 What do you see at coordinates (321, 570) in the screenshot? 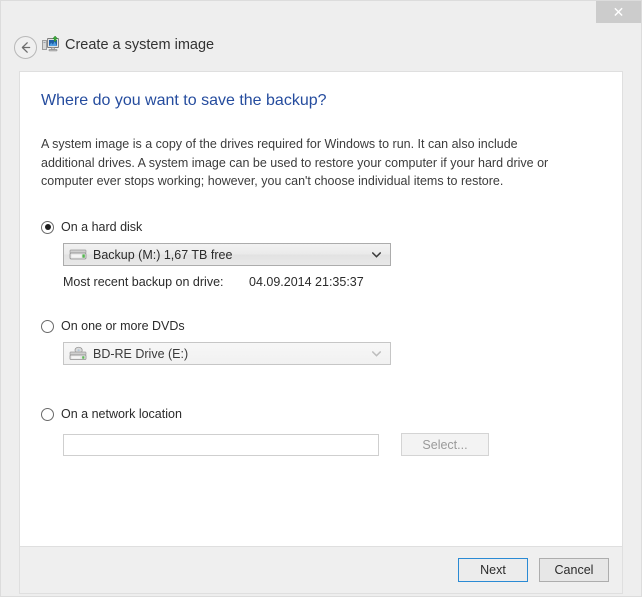
I see `dialog-footer: Next Cancel` at bounding box center [321, 570].